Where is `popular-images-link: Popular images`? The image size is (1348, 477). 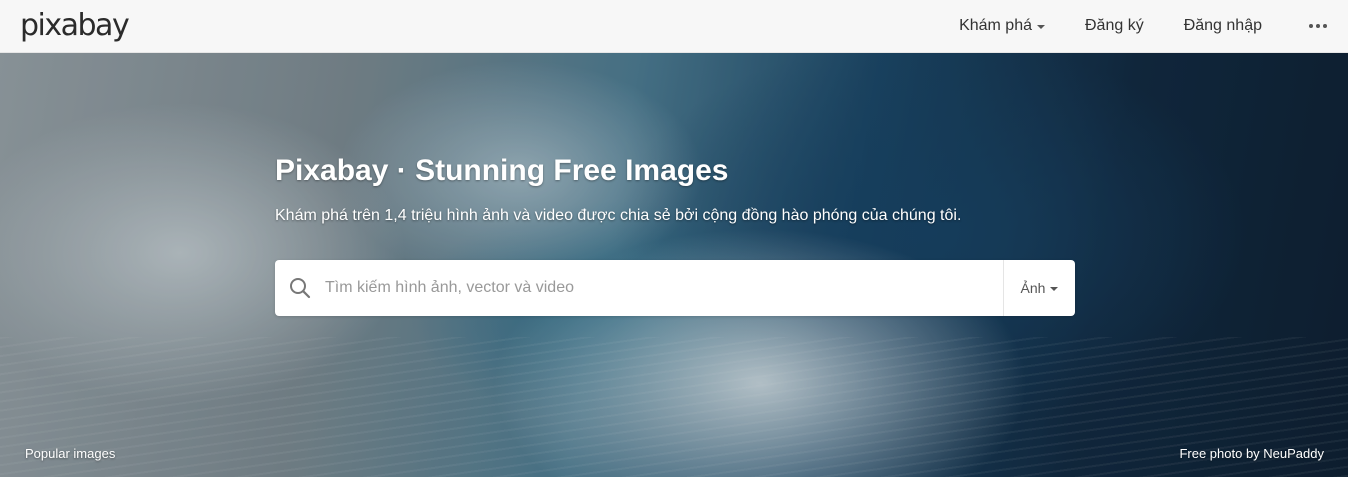 popular-images-link: Popular images is located at coordinates (70, 453).